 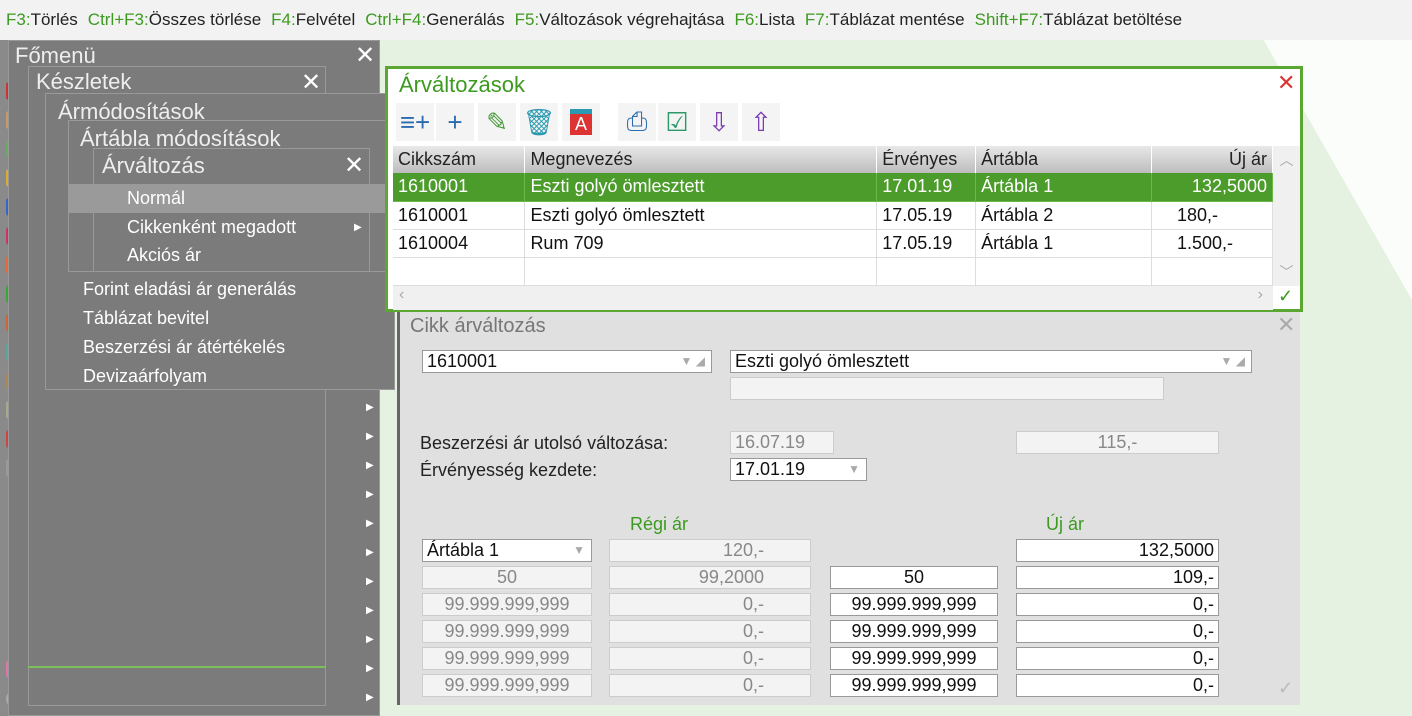 What do you see at coordinates (313, 20) in the screenshot?
I see `shortcut-2: F4:Felvétel` at bounding box center [313, 20].